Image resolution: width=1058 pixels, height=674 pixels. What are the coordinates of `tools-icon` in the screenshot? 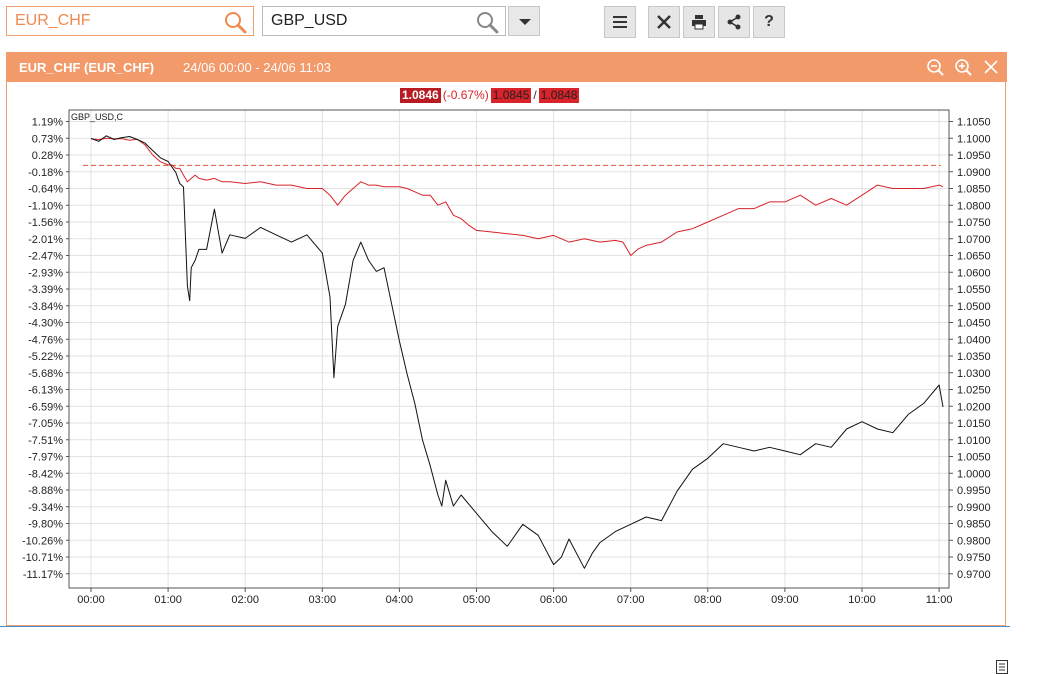 It's located at (664, 22).